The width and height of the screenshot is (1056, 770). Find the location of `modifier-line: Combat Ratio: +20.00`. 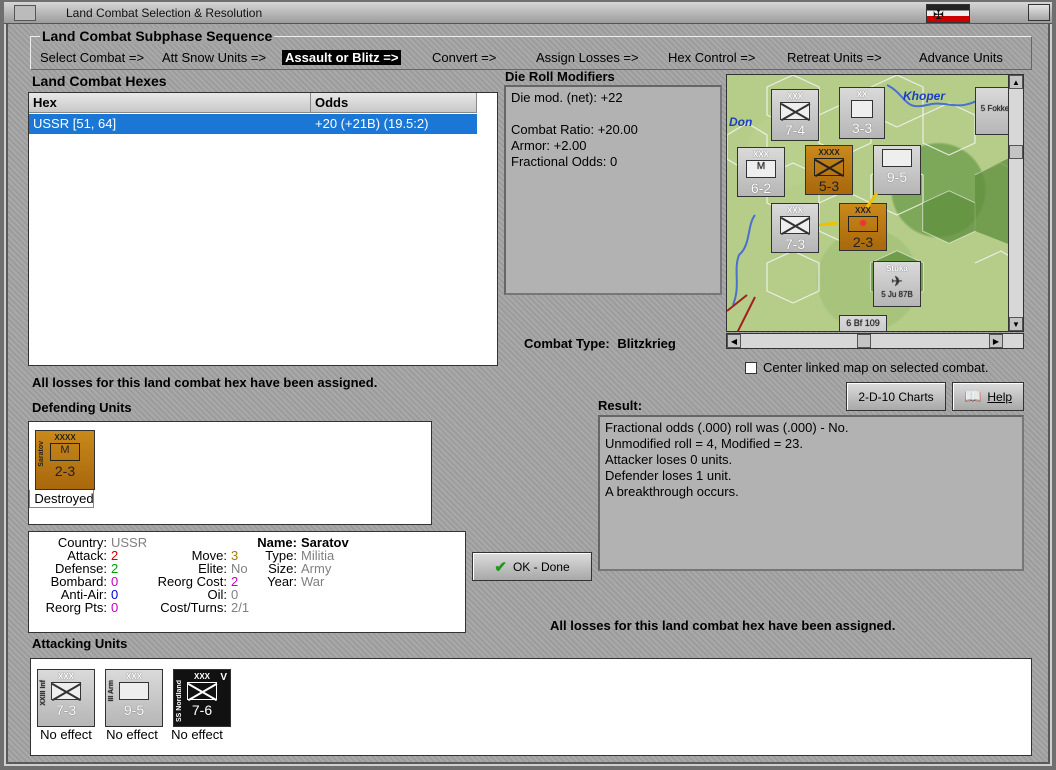

modifier-line: Combat Ratio: +20.00 is located at coordinates (574, 129).